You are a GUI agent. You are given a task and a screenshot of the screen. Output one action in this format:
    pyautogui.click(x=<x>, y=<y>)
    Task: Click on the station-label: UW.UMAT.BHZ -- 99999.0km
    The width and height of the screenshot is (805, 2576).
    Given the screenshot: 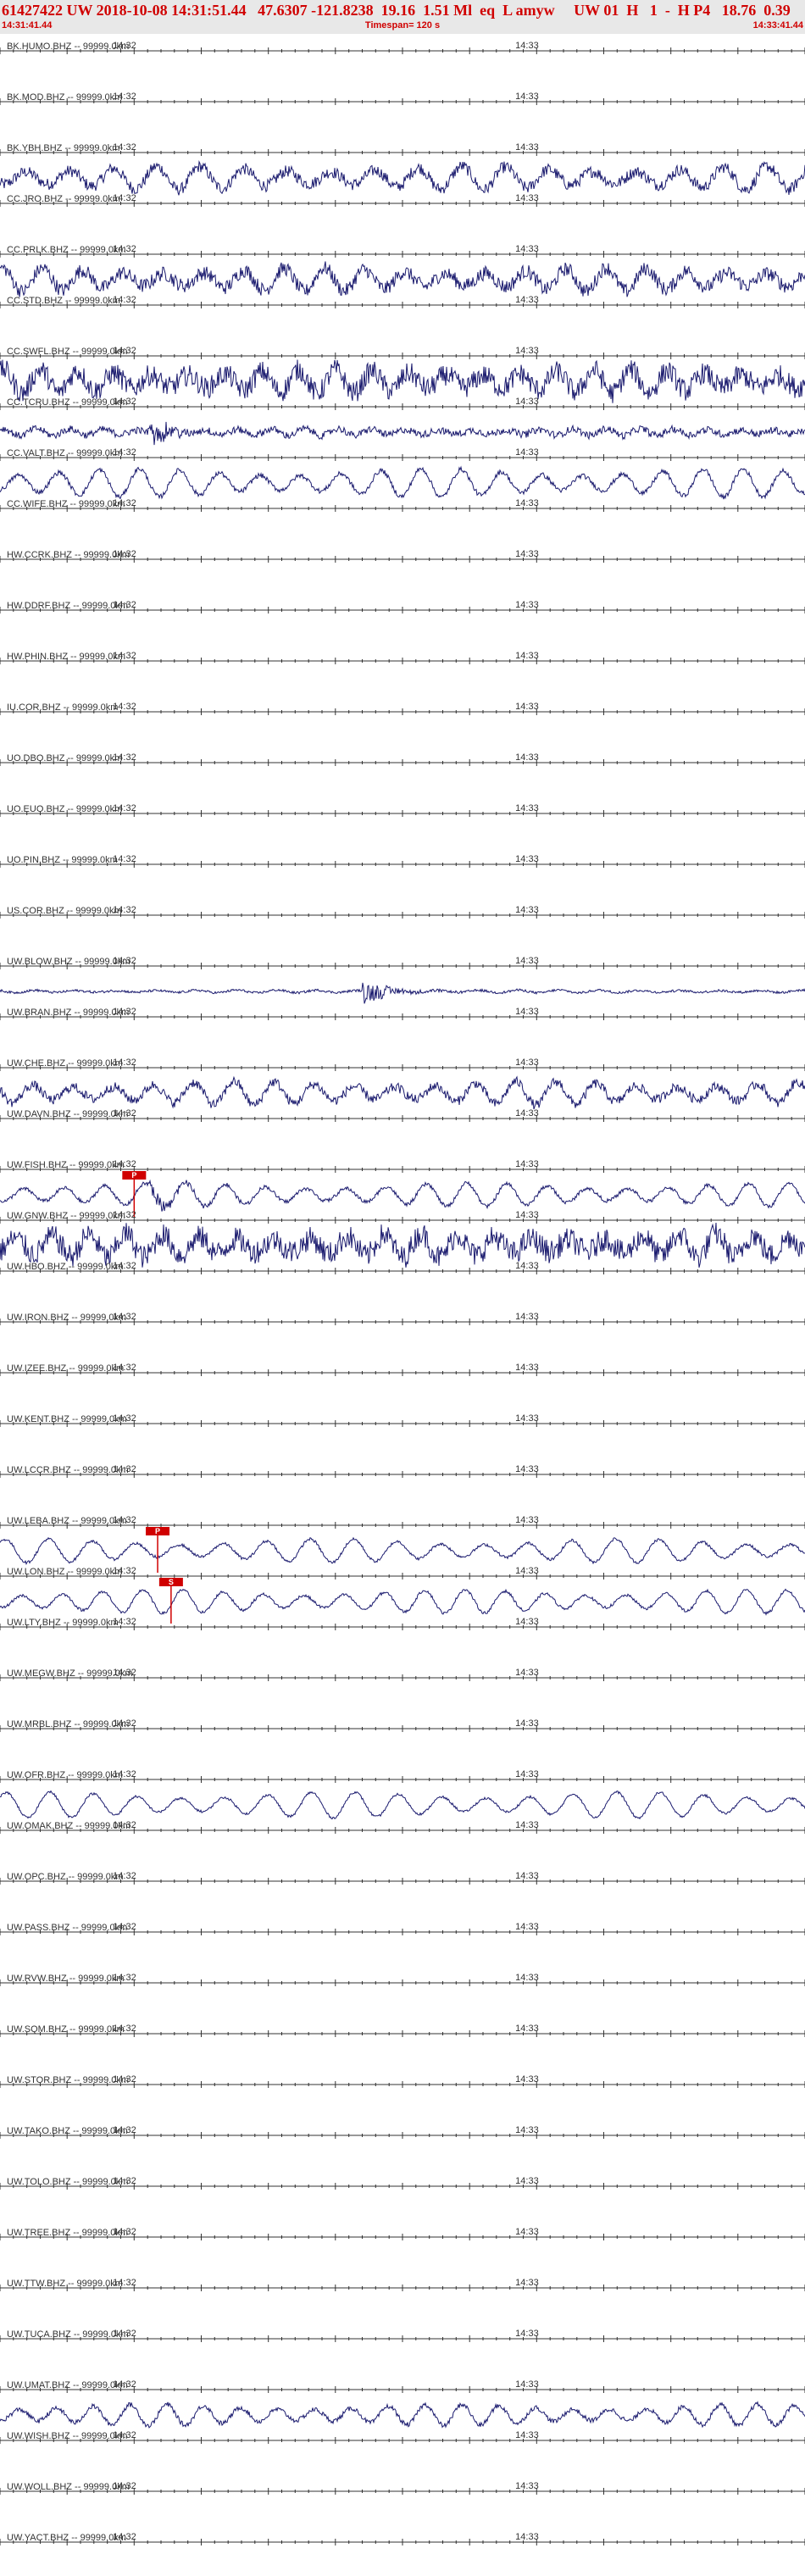 What is the action you would take?
    pyautogui.click(x=67, y=2385)
    